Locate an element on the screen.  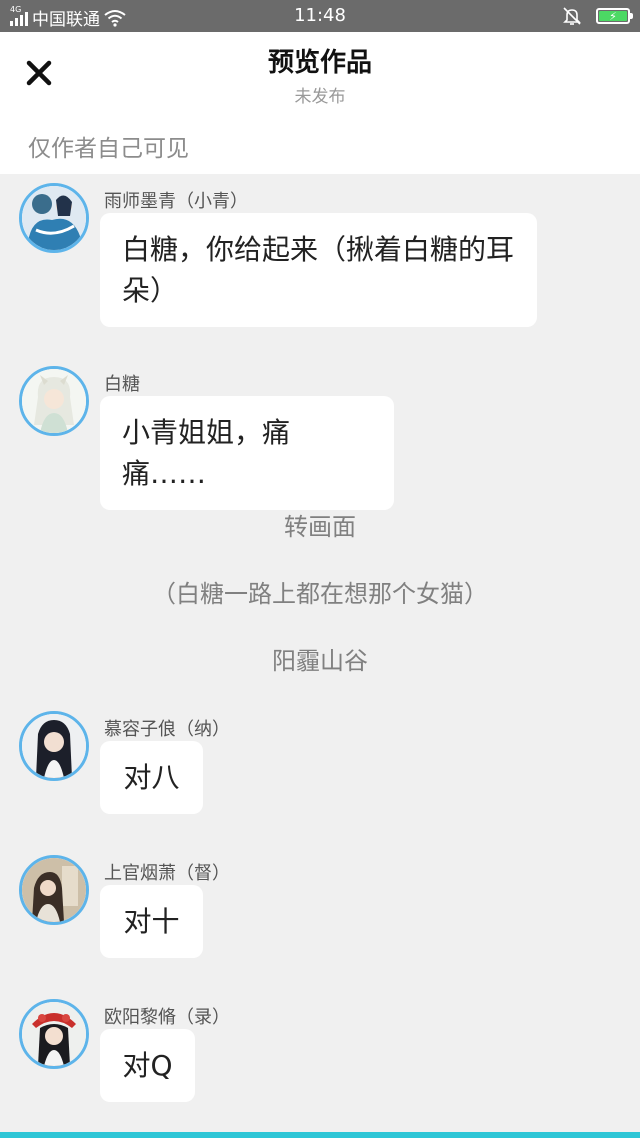
bell-muted-icon is located at coordinates (572, 16).